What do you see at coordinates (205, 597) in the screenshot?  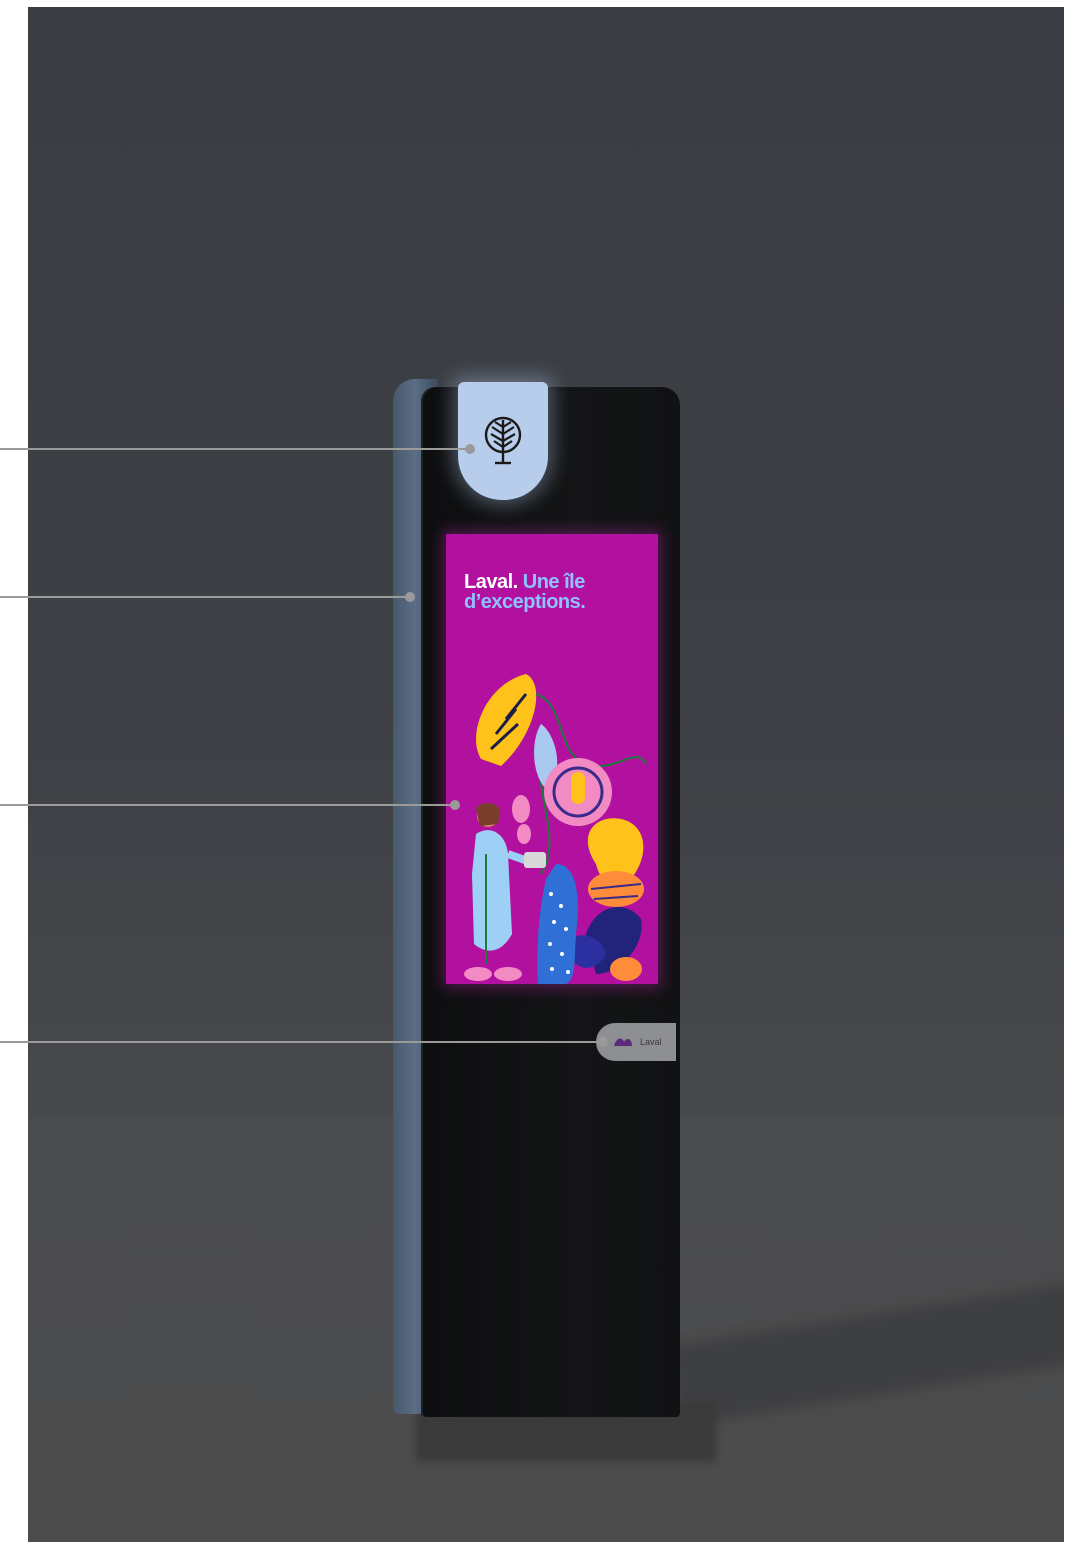 I see `callout-line-side` at bounding box center [205, 597].